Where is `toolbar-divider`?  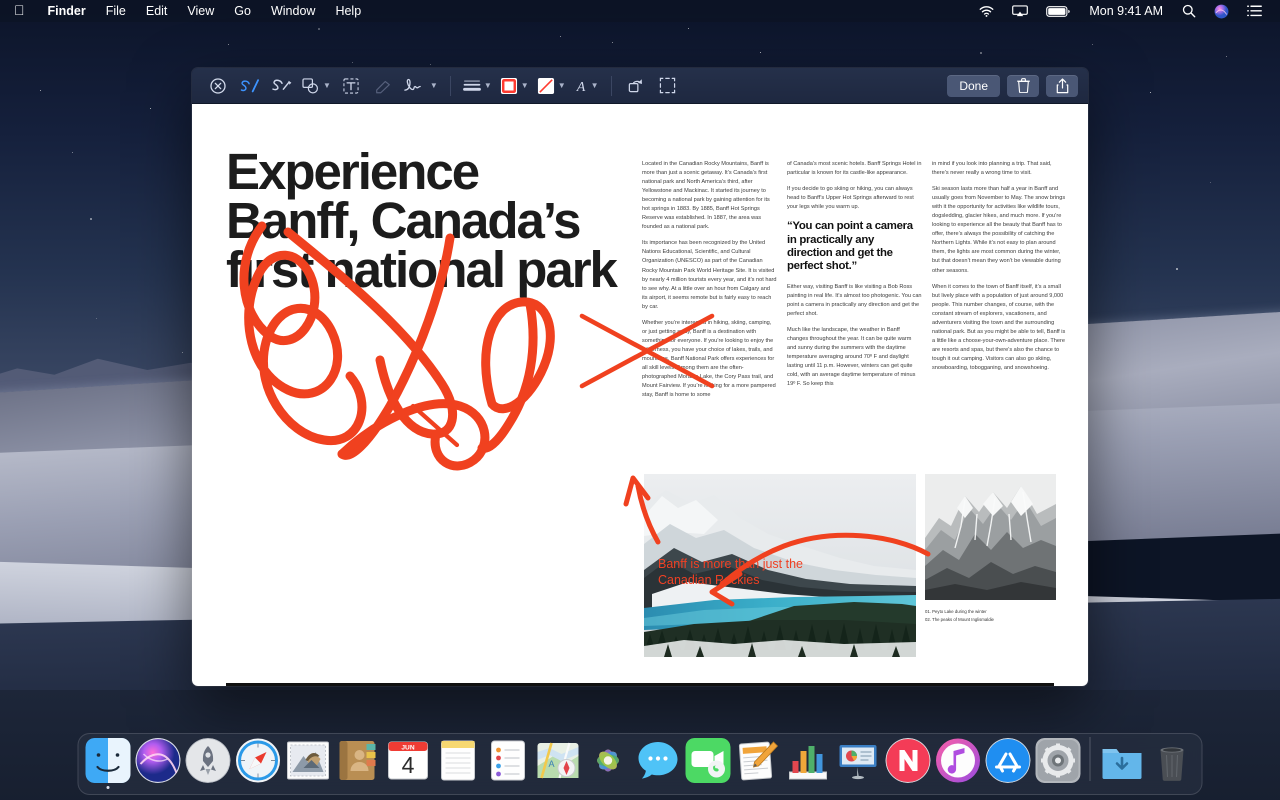
toolbar-divider is located at coordinates (450, 85).